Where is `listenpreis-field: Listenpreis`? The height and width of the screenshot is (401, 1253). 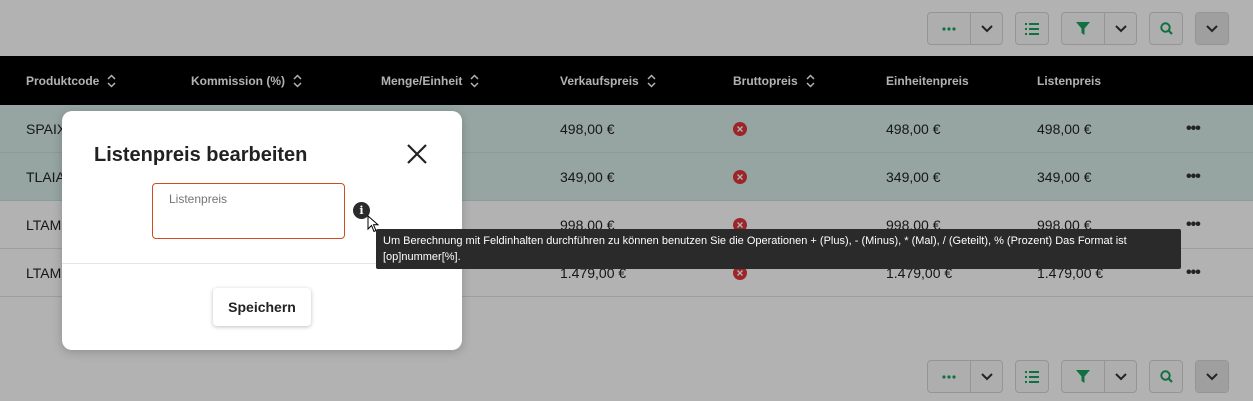 listenpreis-field: Listenpreis is located at coordinates (248, 211).